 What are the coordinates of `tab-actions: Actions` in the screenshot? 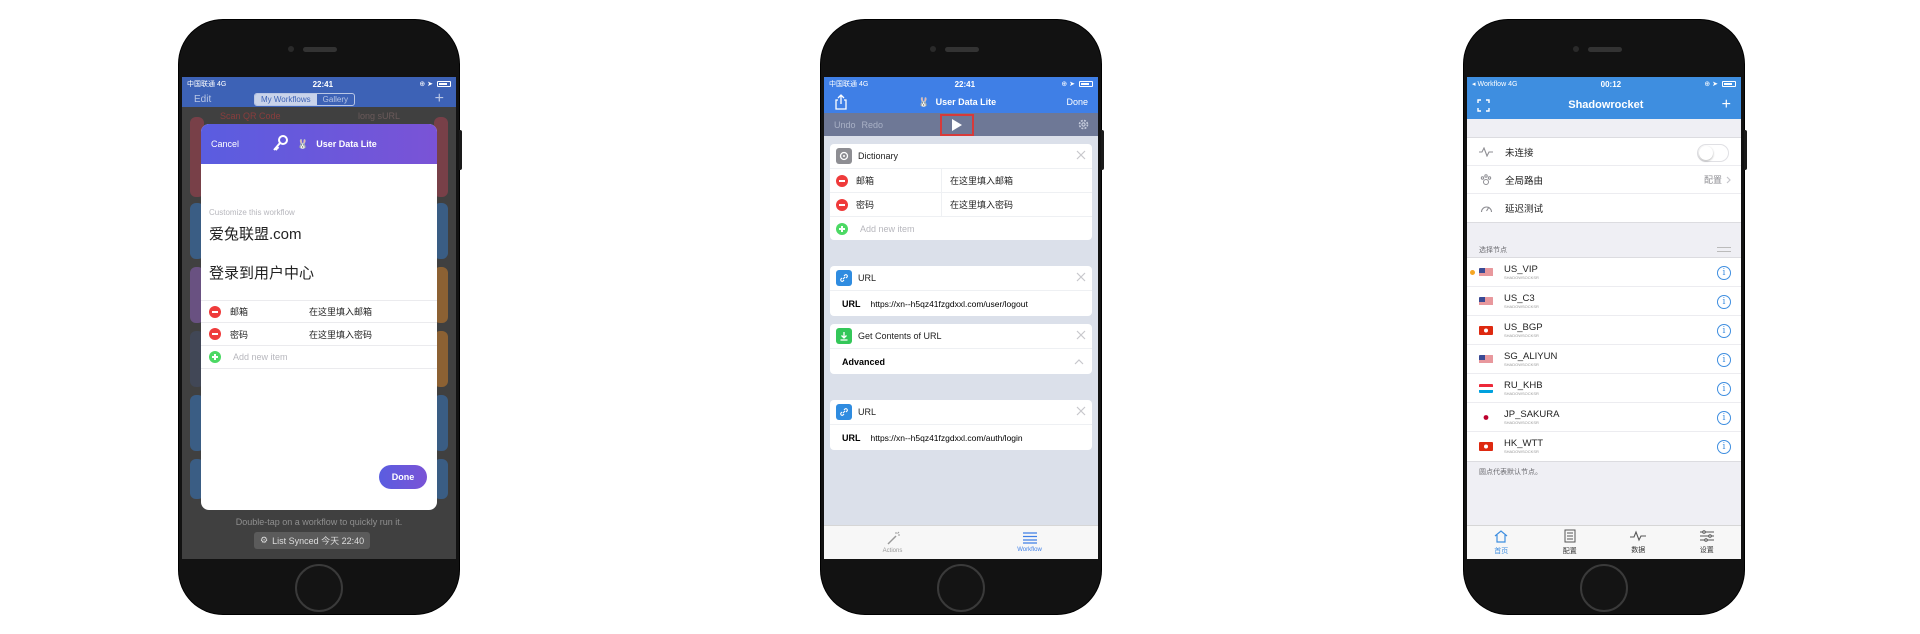 It's located at (892, 542).